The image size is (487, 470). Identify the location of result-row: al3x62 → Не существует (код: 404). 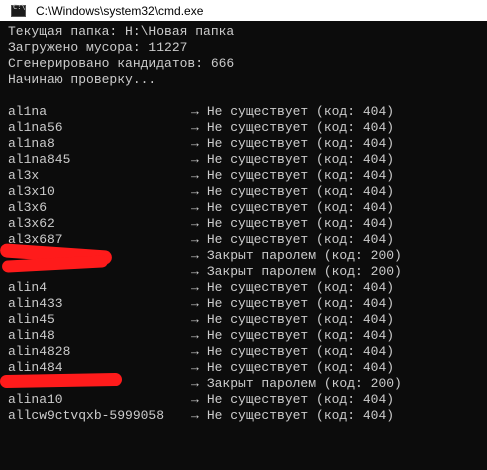
(245, 224).